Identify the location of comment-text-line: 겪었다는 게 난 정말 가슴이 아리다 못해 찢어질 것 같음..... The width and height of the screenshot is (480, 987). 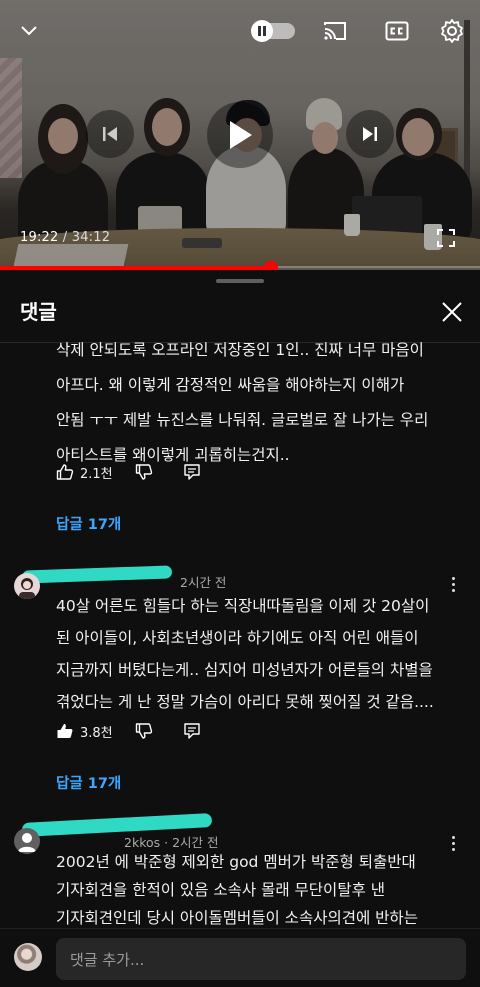
(245, 702).